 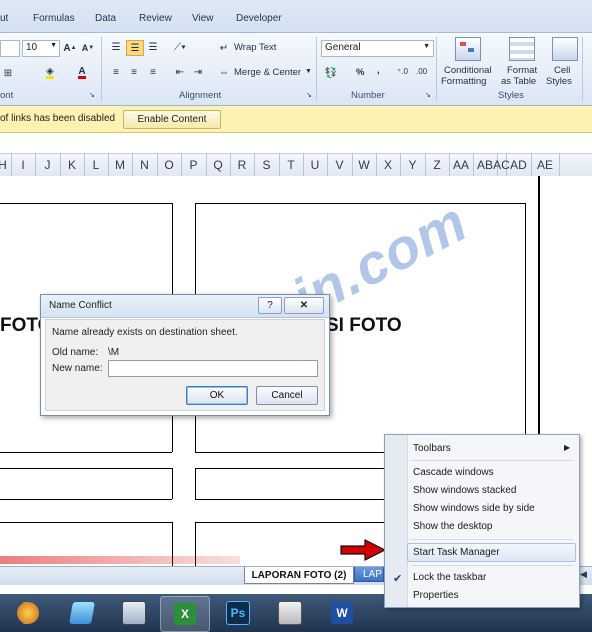 I want to click on column-header-n: N, so click(x=145, y=165).